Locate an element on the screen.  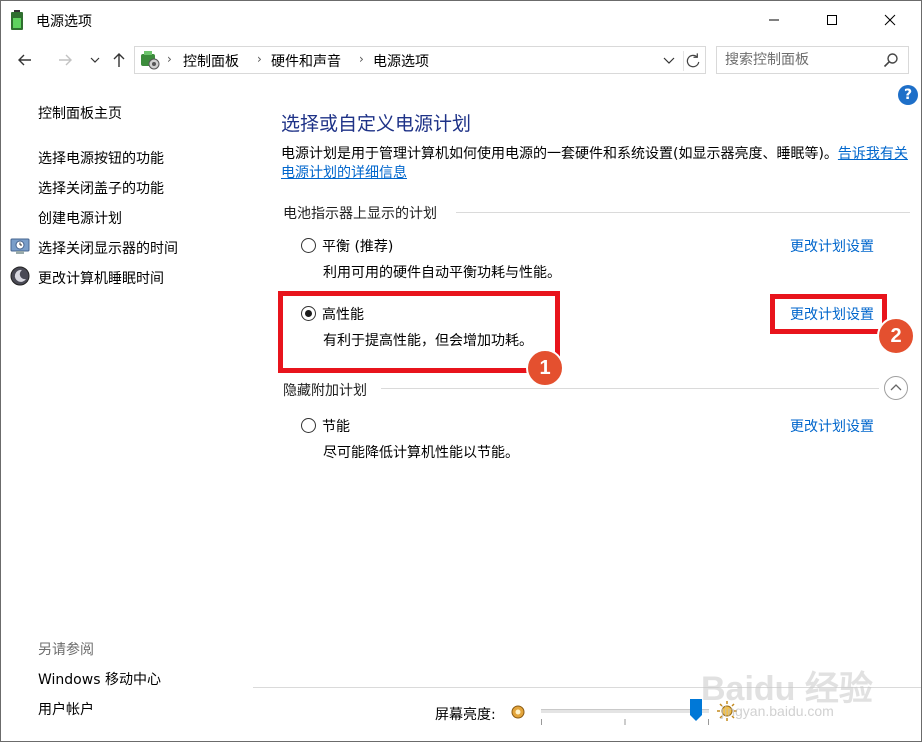
brightness-low-icon is located at coordinates (518, 712).